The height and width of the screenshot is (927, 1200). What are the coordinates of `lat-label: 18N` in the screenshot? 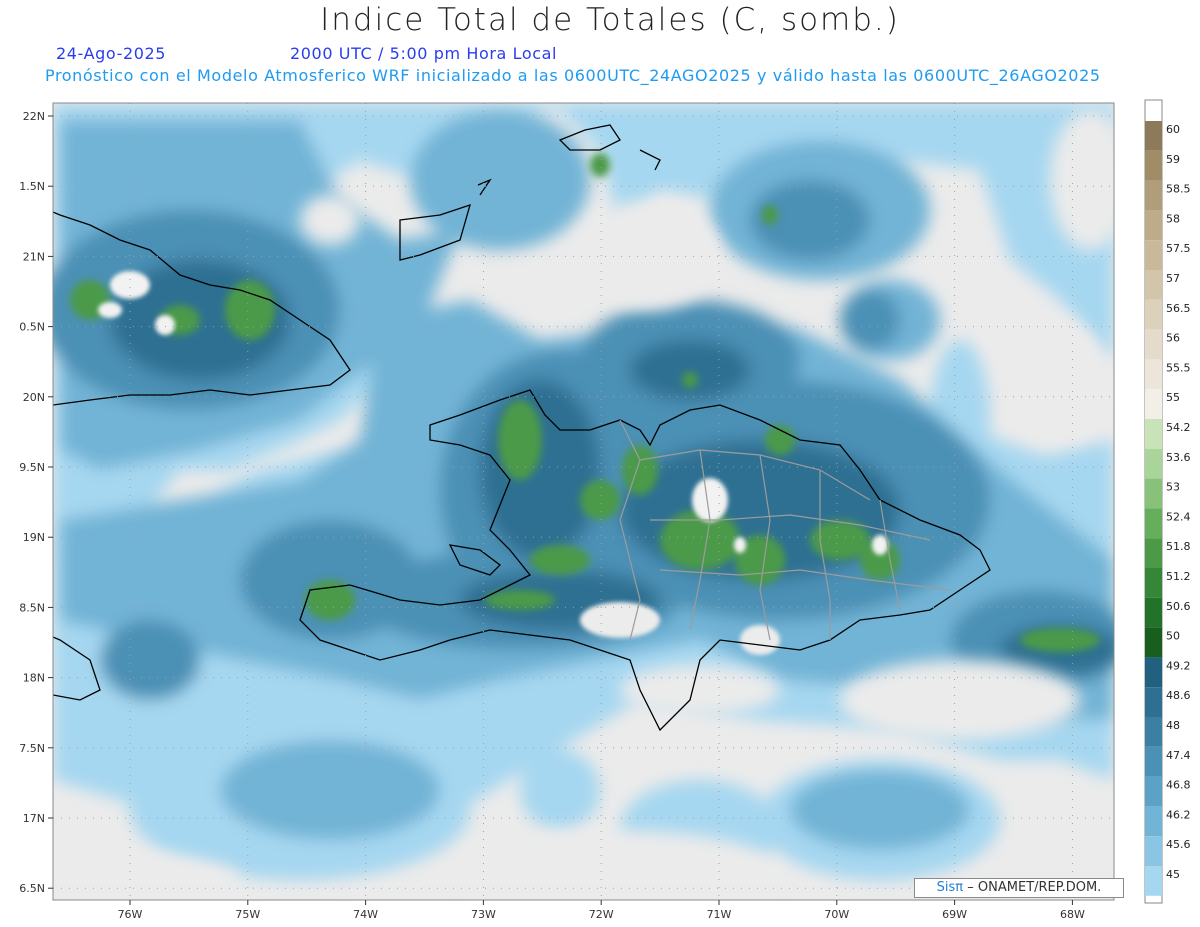 It's located at (34, 678).